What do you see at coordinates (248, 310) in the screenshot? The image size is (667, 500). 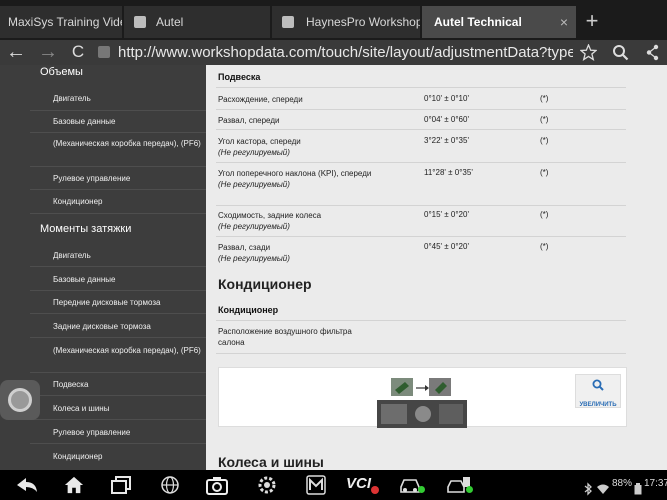 I see `ac-subheader: Кондиционер` at bounding box center [248, 310].